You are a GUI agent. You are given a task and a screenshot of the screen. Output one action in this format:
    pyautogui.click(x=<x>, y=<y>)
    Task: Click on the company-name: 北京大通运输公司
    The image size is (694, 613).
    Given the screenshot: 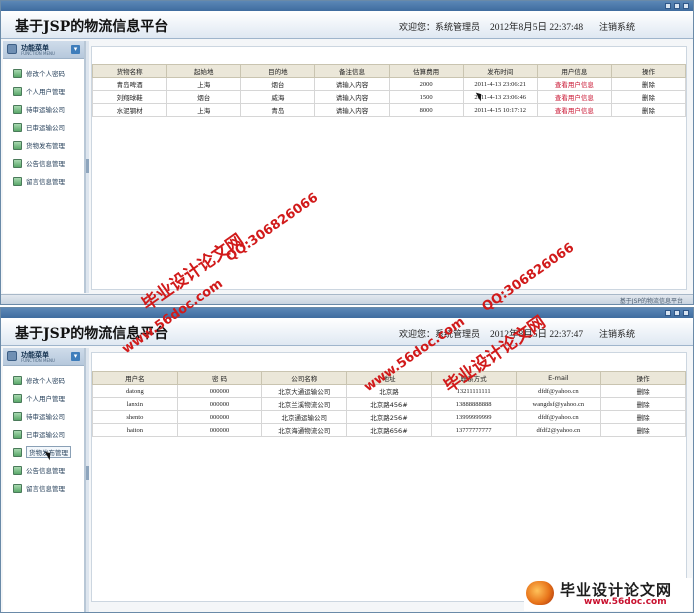 What is the action you would take?
    pyautogui.click(x=304, y=391)
    